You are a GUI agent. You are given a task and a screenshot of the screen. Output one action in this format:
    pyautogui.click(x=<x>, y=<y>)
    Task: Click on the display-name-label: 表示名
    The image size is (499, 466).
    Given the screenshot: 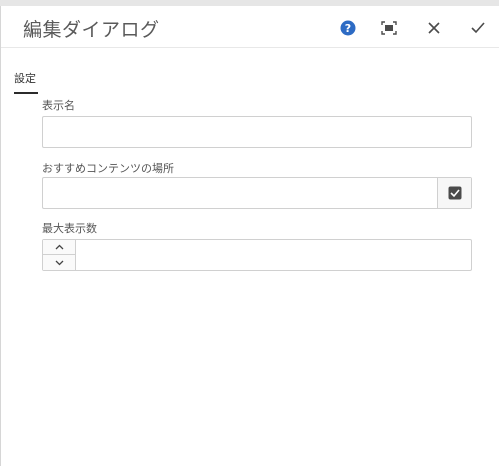 What is the action you would take?
    pyautogui.click(x=58, y=105)
    